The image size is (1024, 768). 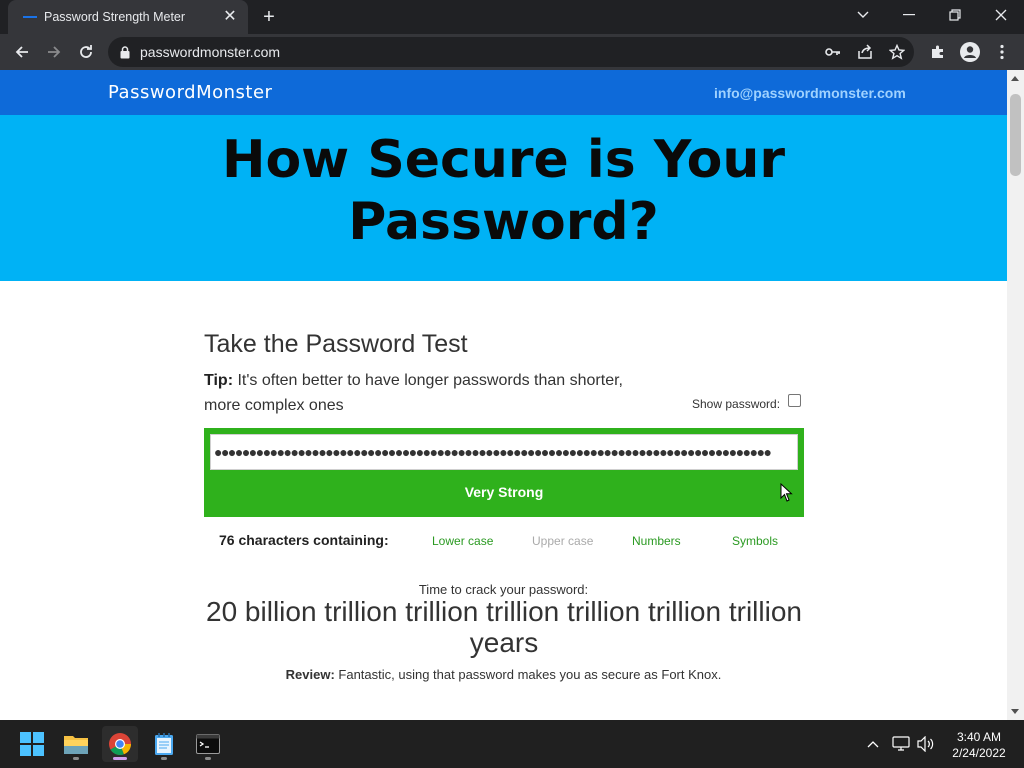 What do you see at coordinates (120, 744) in the screenshot?
I see `chrome-taskbar-icon` at bounding box center [120, 744].